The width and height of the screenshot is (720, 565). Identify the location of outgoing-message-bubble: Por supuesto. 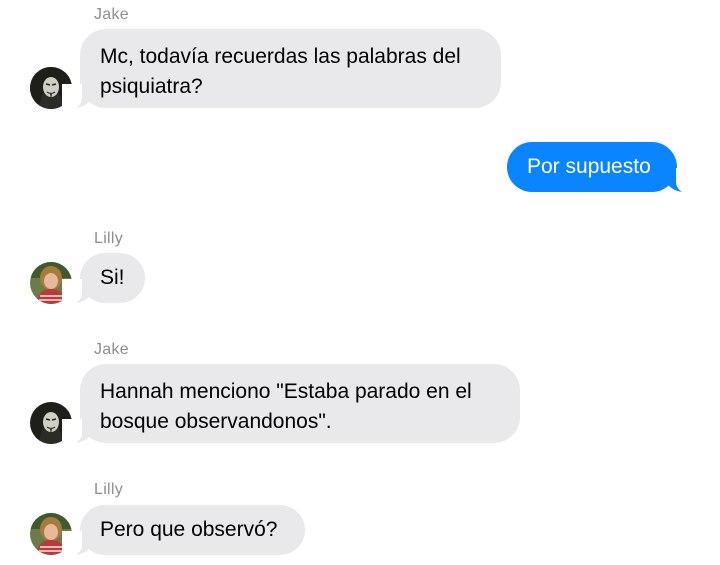
(592, 167).